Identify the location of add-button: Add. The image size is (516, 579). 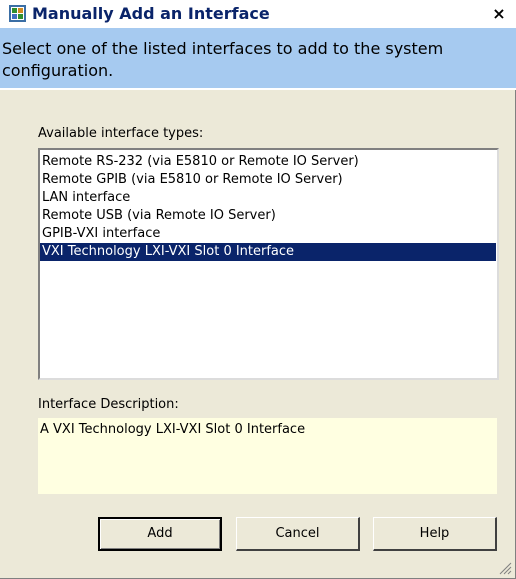
(160, 534).